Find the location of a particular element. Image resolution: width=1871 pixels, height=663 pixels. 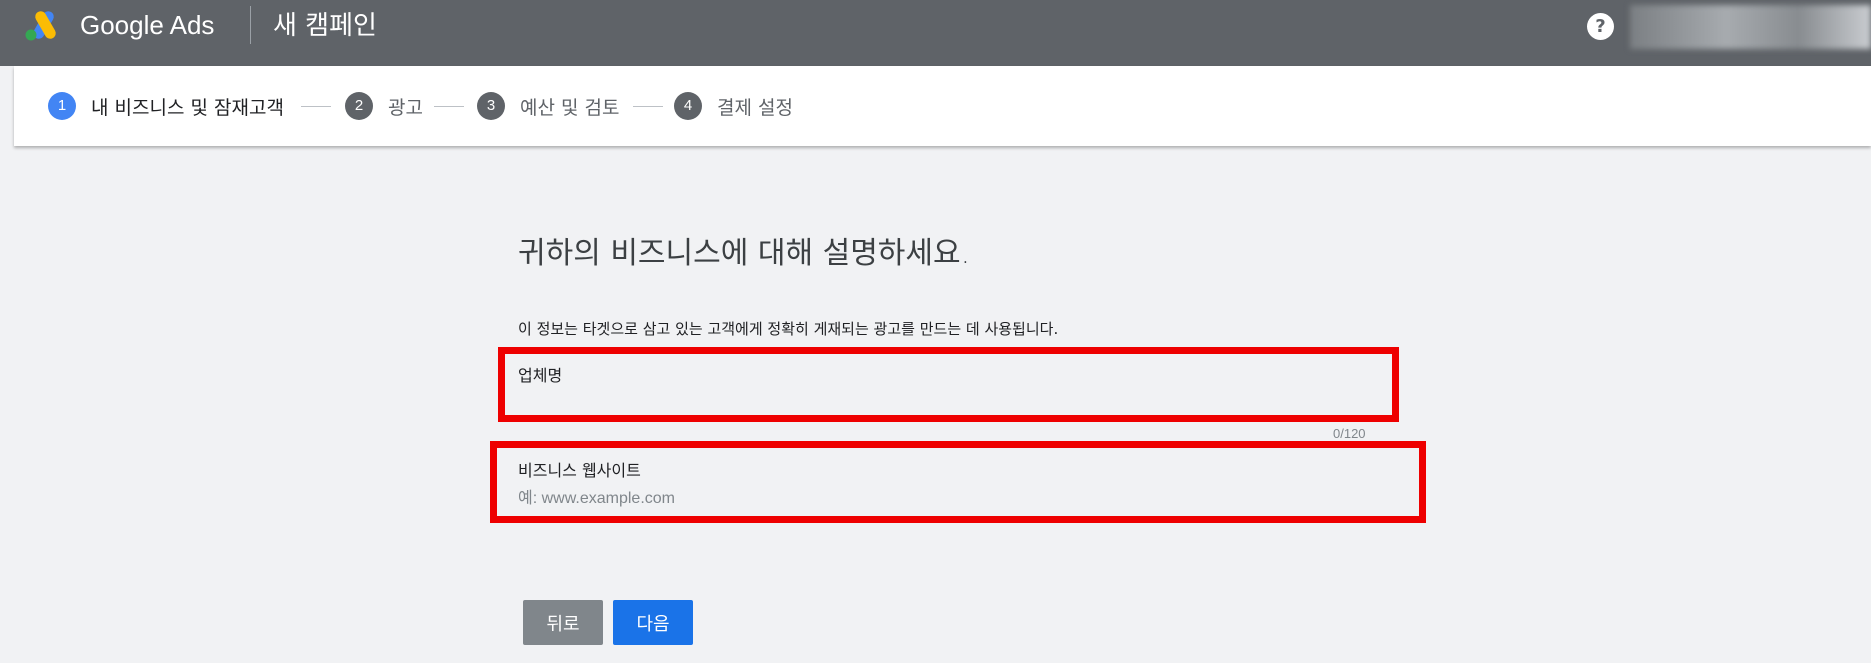

top-app-bar: Google Ads 새 캠페인 ? is located at coordinates (935, 33).